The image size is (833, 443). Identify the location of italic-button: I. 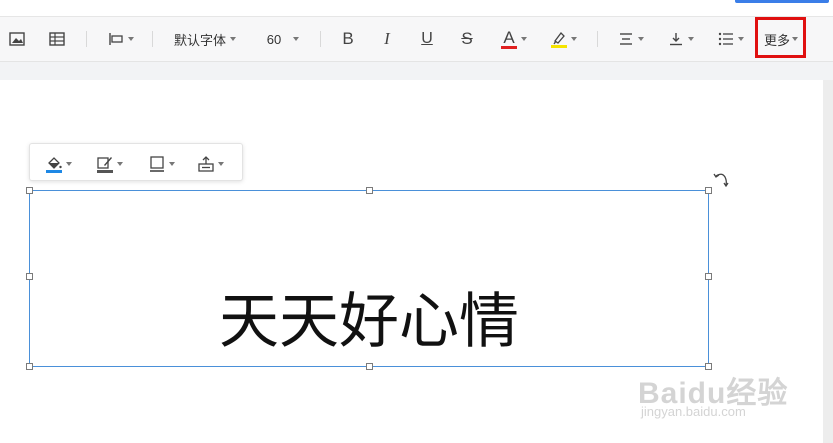
(387, 39).